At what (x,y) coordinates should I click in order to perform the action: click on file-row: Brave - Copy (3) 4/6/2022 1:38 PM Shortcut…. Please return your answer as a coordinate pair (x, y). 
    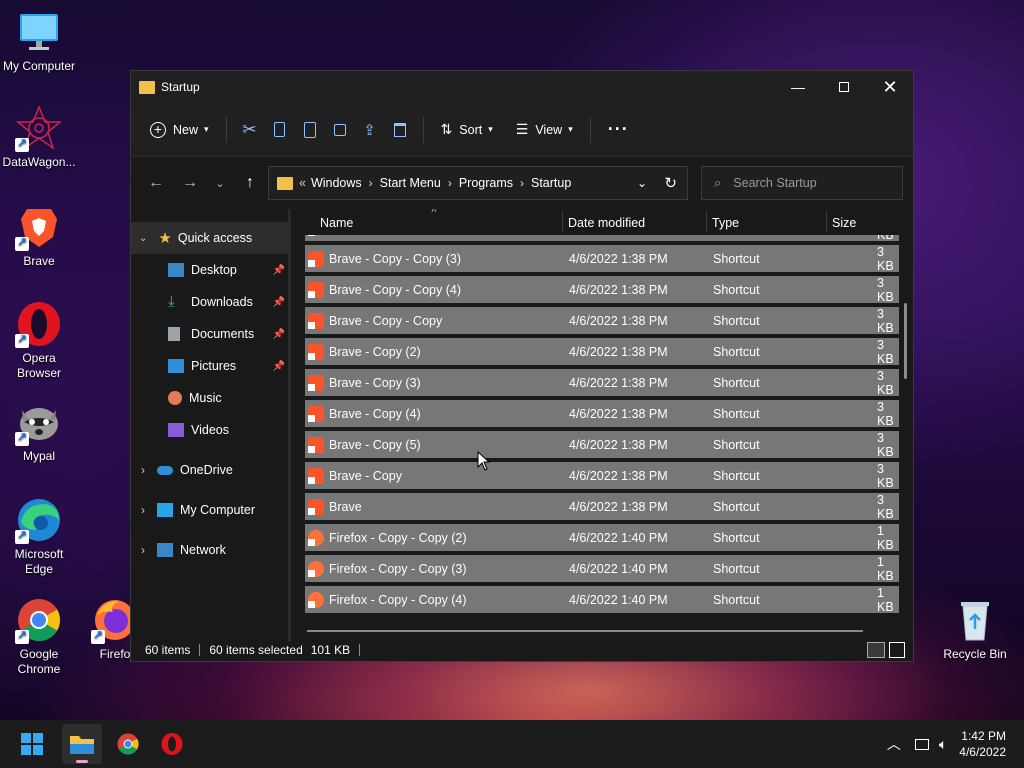
    Looking at the image, I should click on (602, 383).